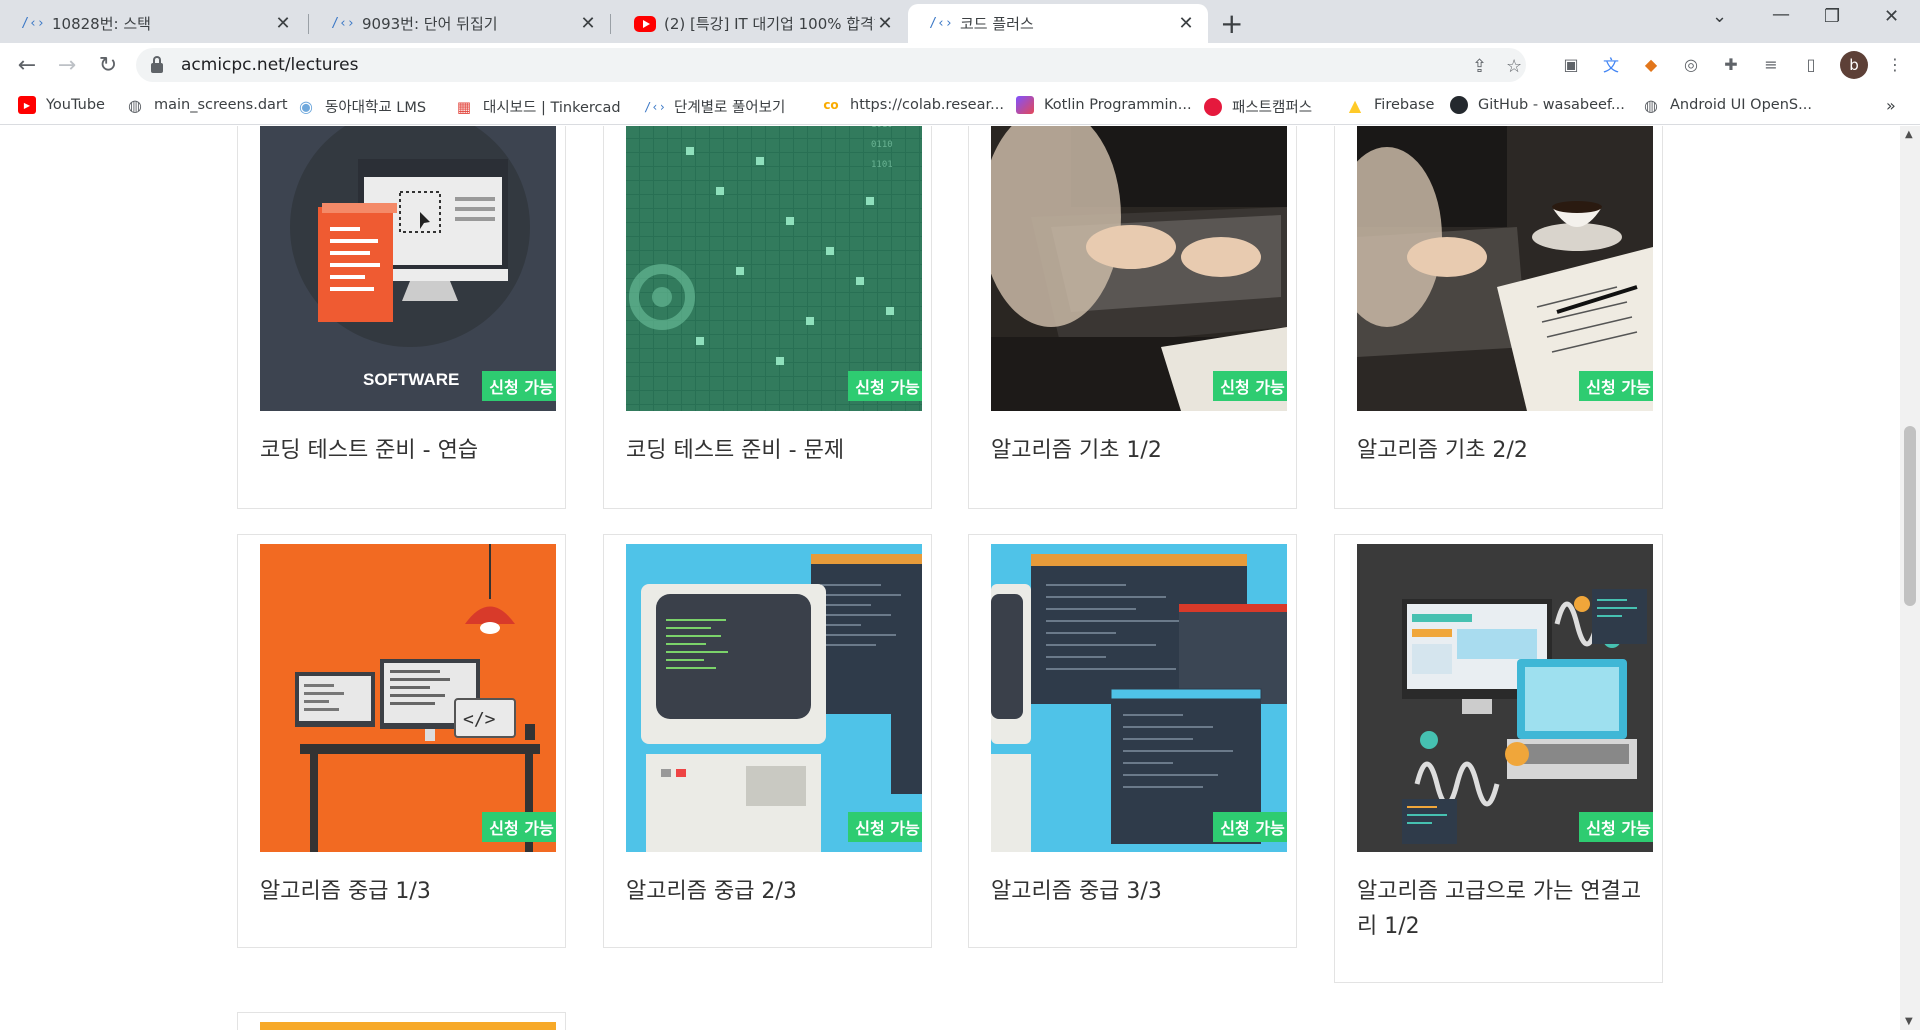 Image resolution: width=1920 pixels, height=1030 pixels. I want to click on lecture-thumbnail, so click(408, 1026).